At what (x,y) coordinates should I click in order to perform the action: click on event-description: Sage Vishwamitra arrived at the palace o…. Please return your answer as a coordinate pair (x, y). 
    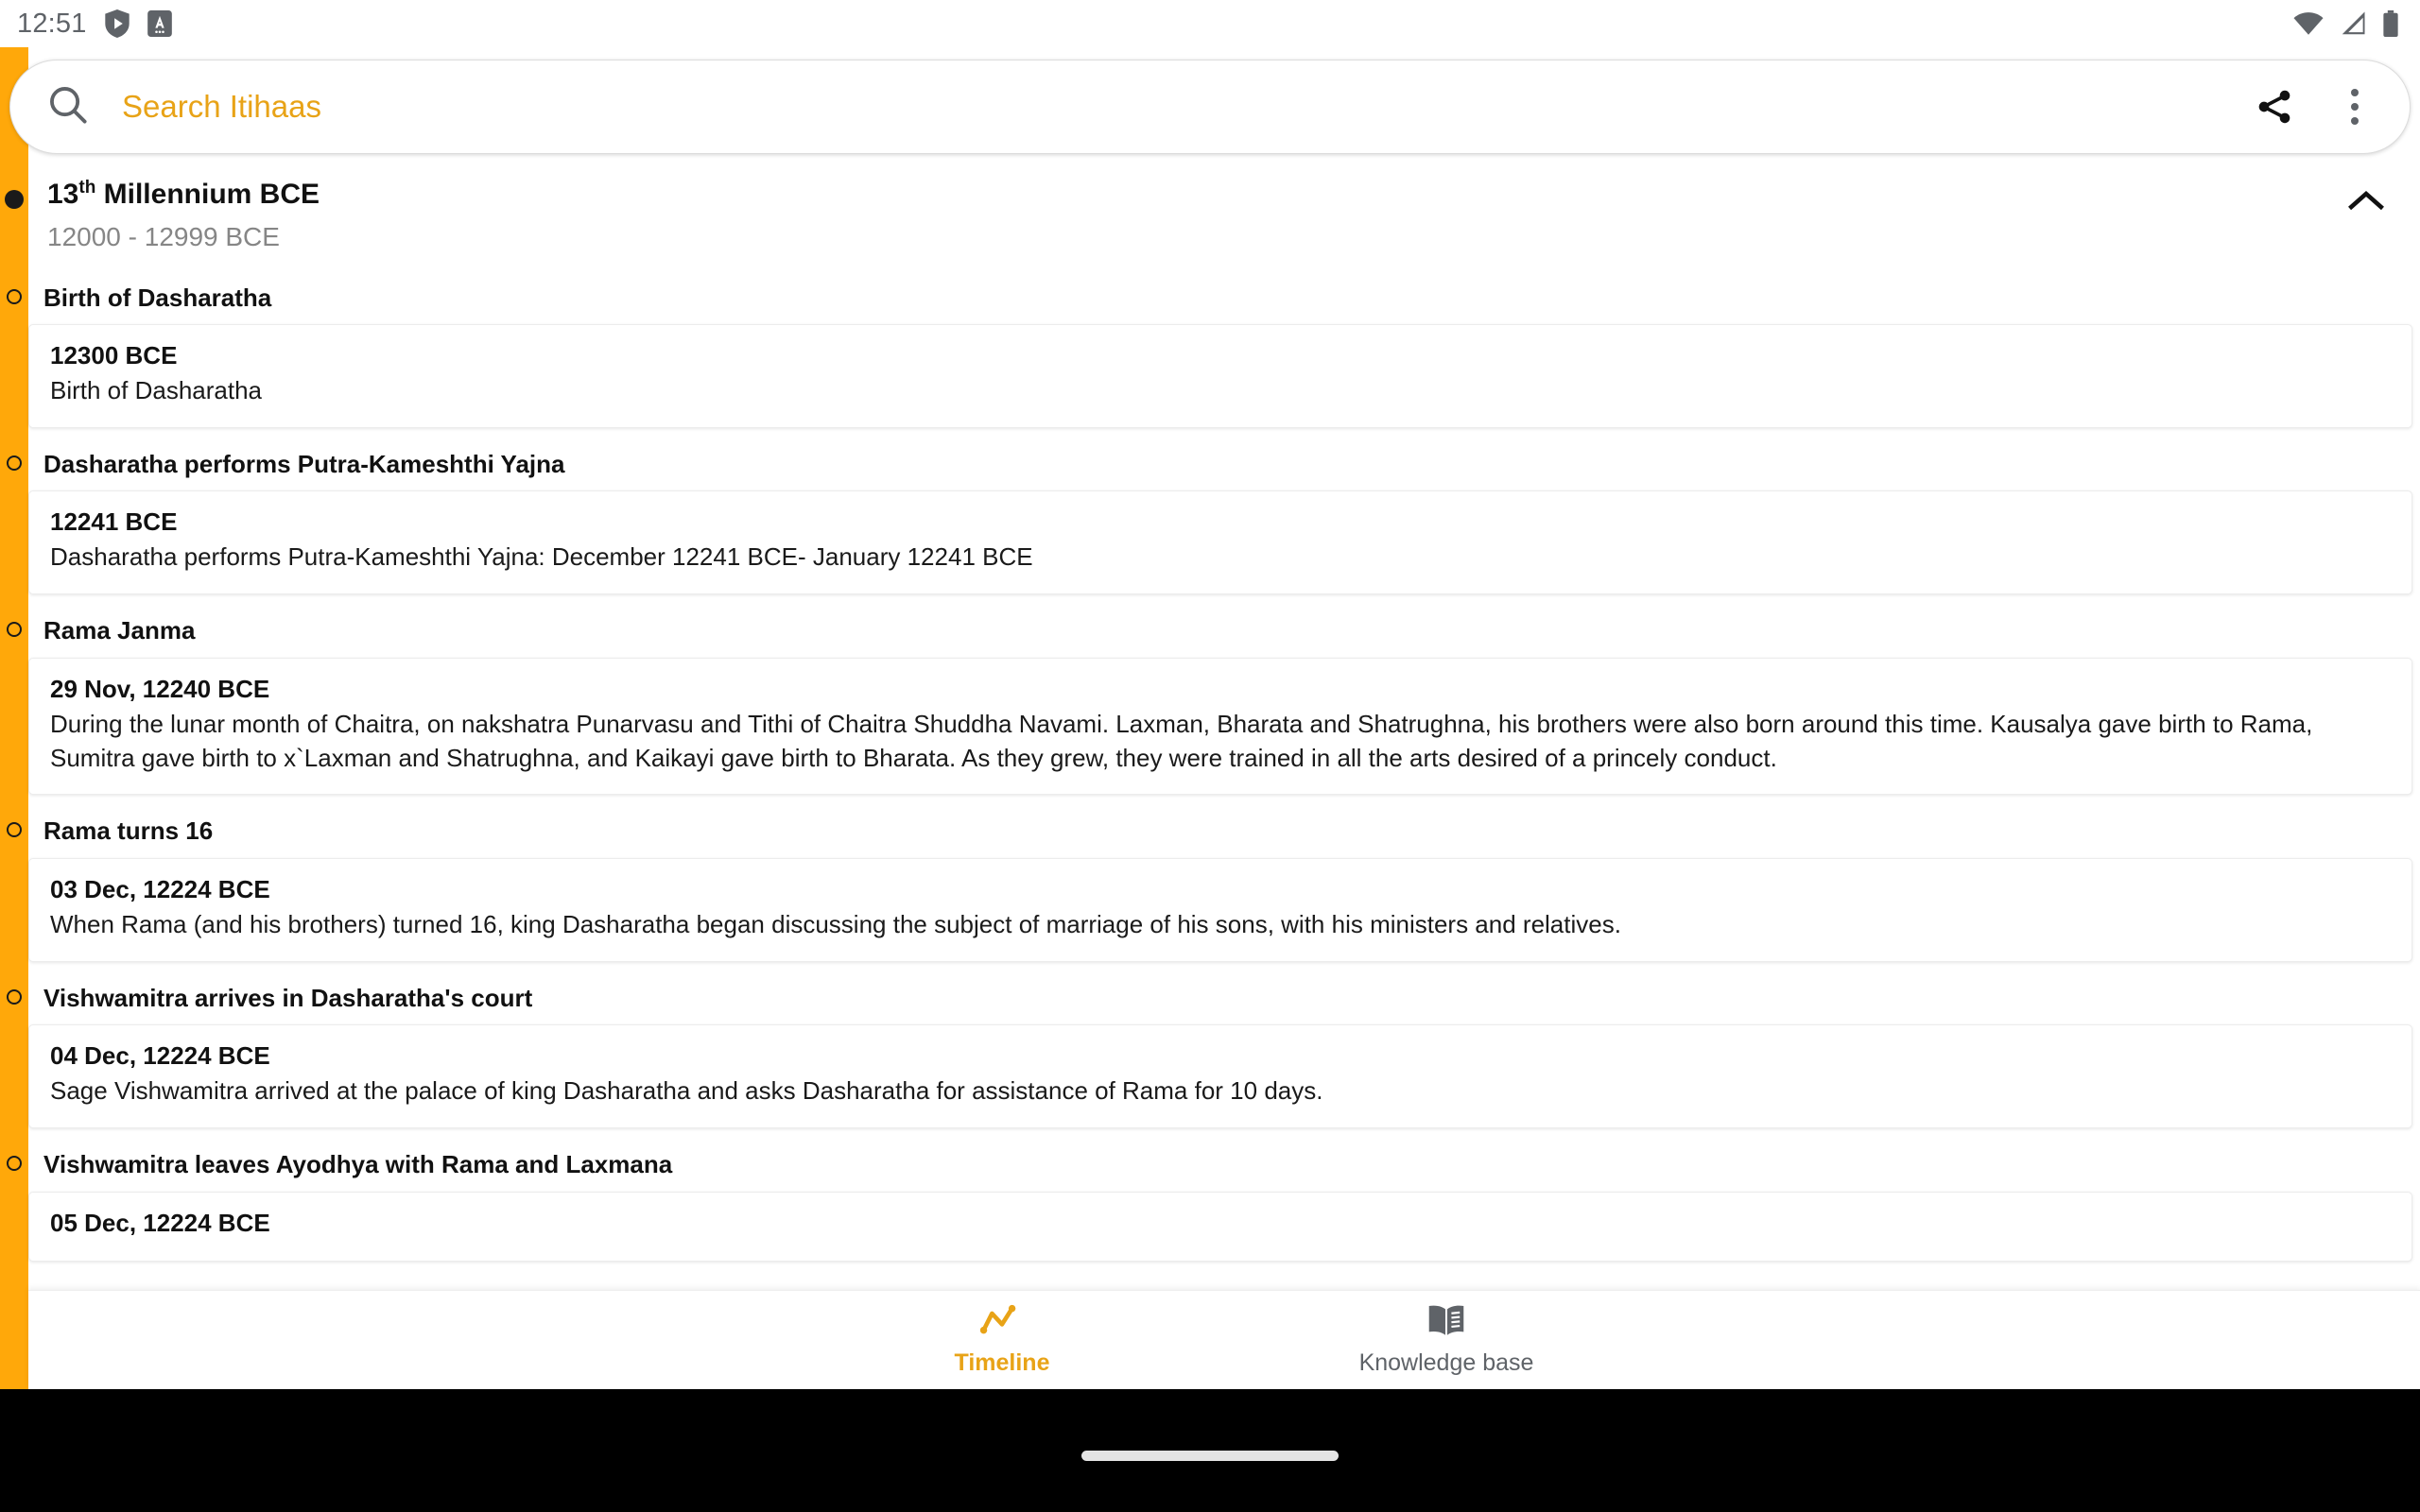
    Looking at the image, I should click on (686, 1091).